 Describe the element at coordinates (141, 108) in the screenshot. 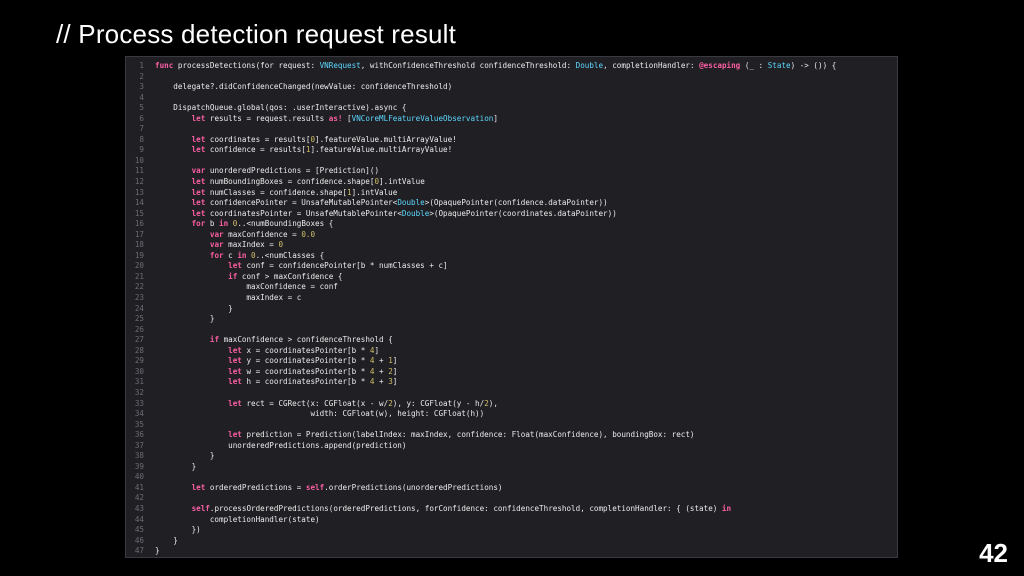

I see `line-number: 5` at that location.